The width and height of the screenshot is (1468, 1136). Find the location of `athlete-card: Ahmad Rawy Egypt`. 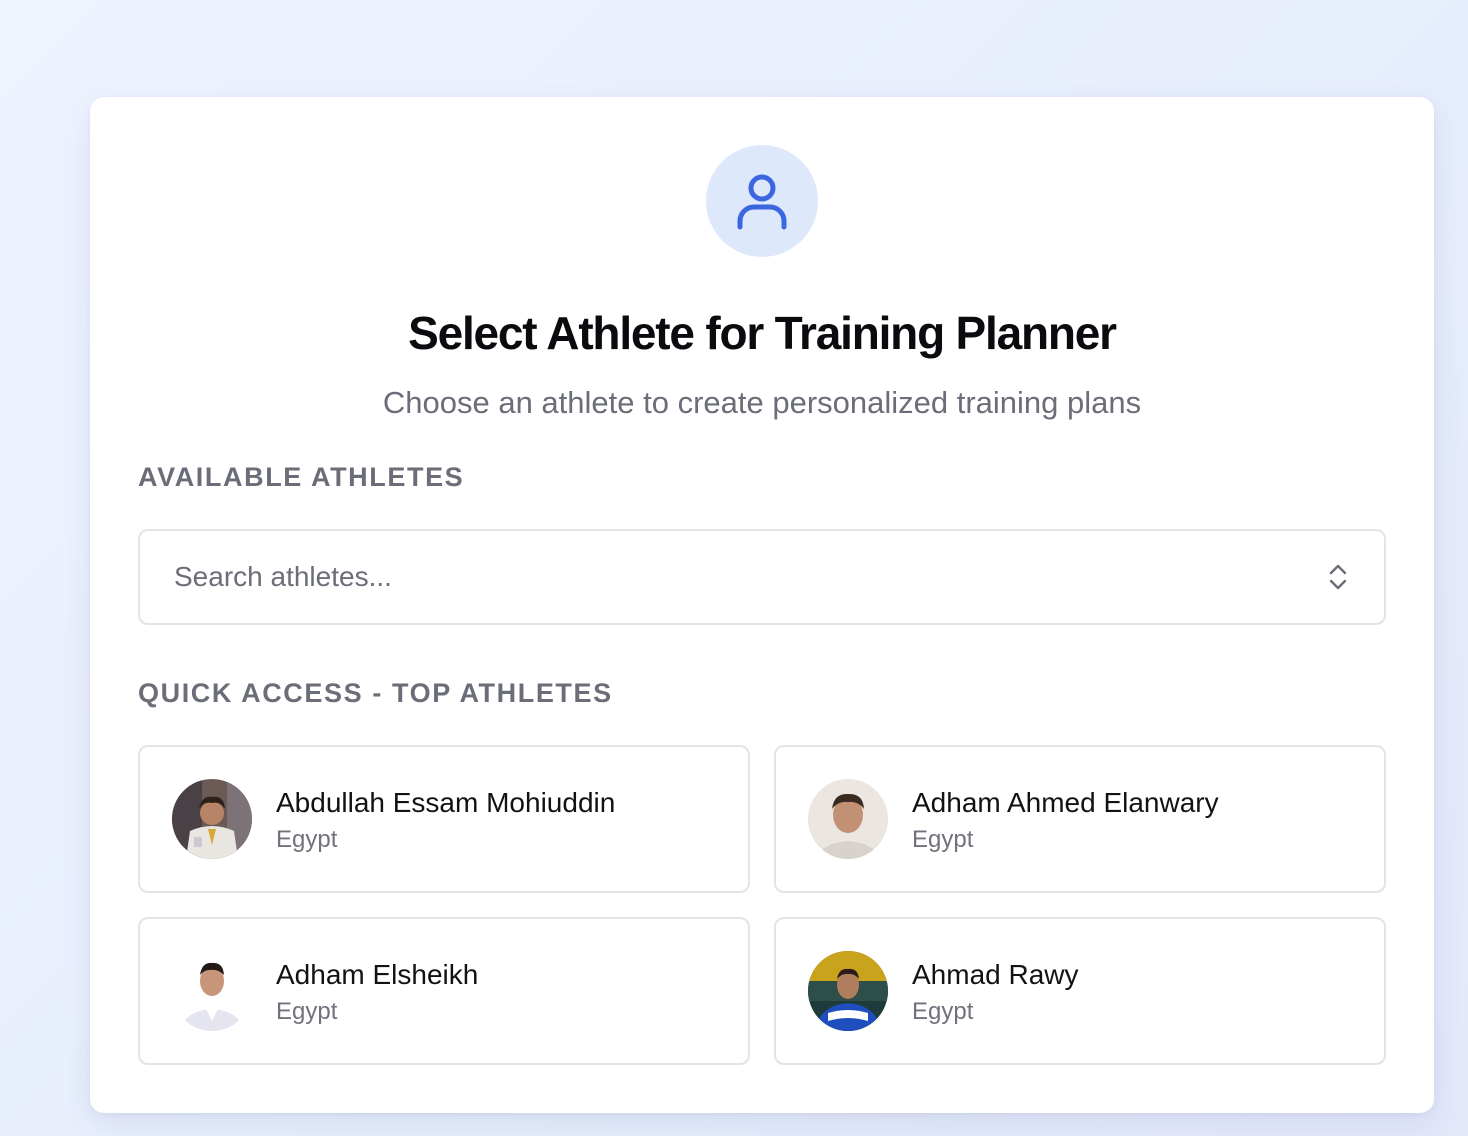

athlete-card: Ahmad Rawy Egypt is located at coordinates (1080, 991).